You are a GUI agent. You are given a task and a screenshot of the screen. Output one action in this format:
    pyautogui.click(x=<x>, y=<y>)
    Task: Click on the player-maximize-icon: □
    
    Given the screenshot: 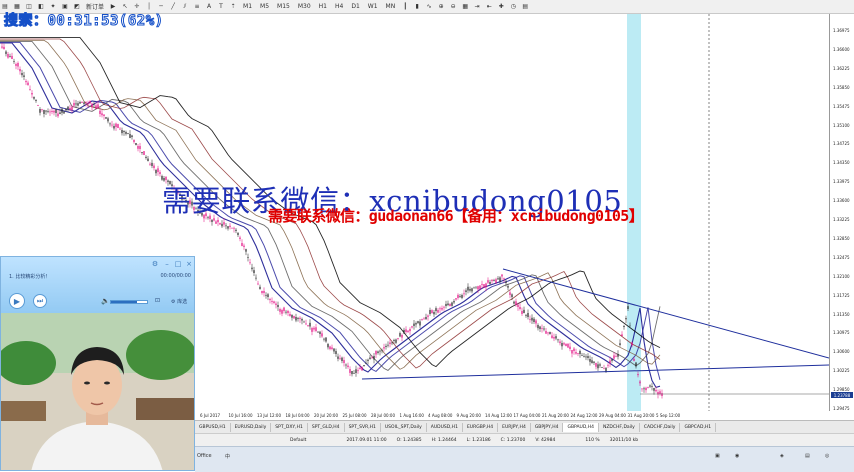 What is the action you would take?
    pyautogui.click(x=178, y=264)
    